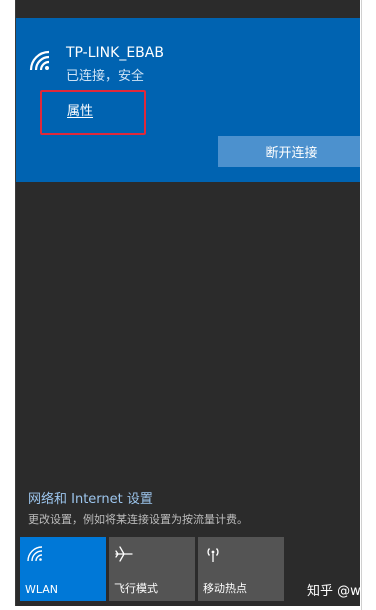  What do you see at coordinates (63, 569) in the screenshot?
I see `tile-wlan: WLAN` at bounding box center [63, 569].